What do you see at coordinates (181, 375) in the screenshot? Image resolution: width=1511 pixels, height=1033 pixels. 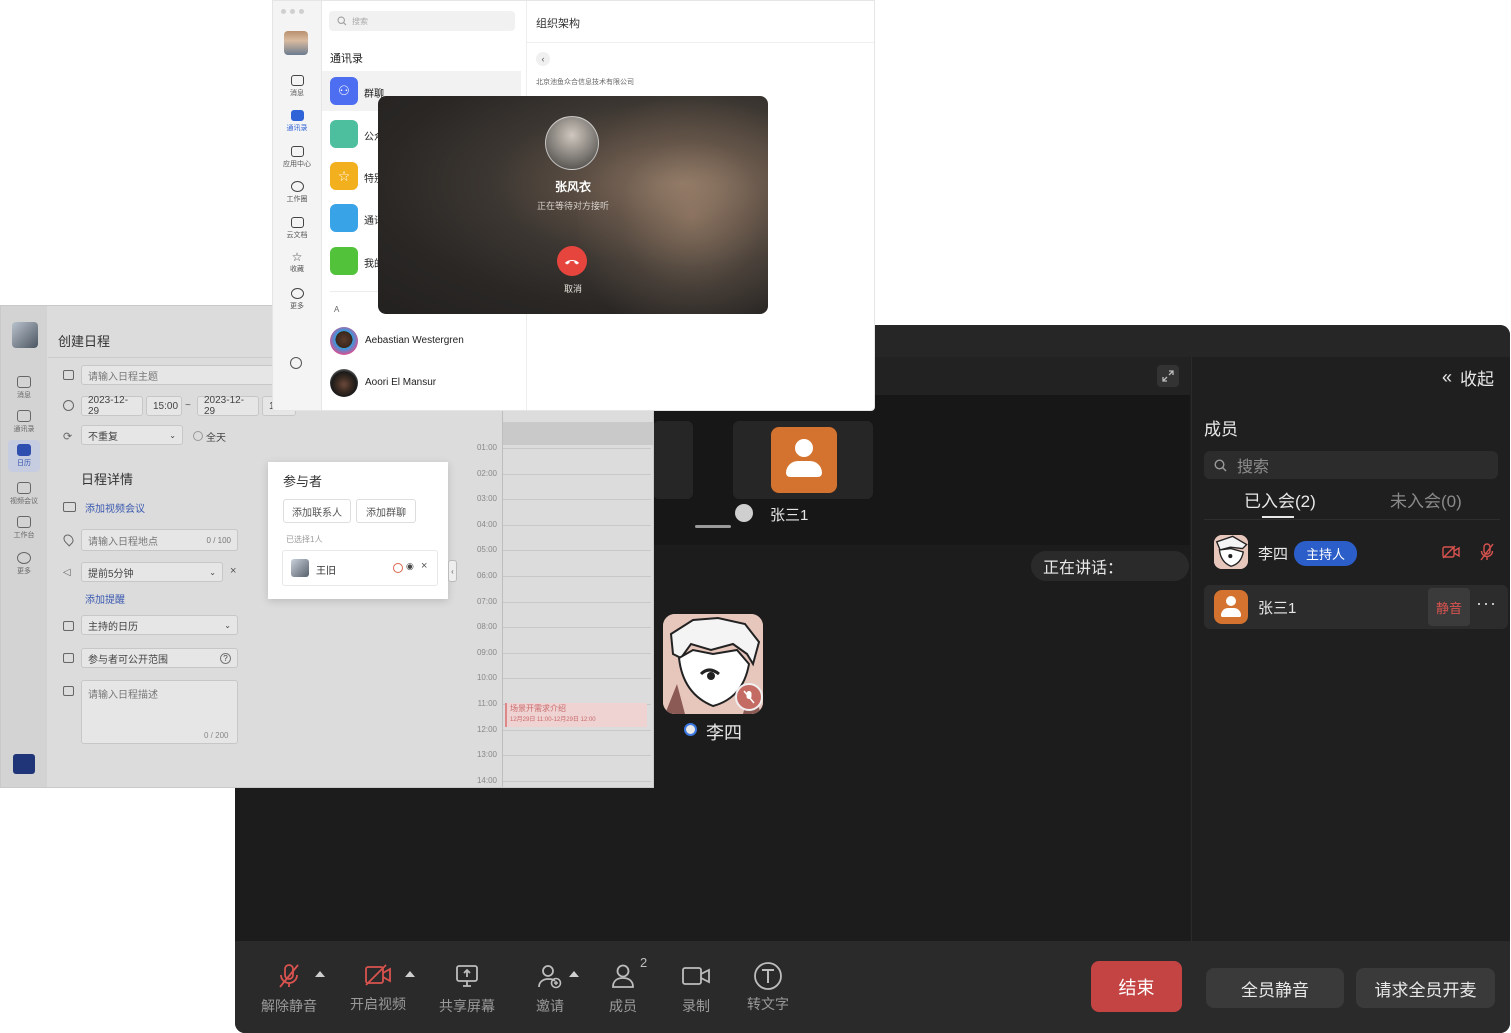 I see `event-title-input: 请输入日程主题` at bounding box center [181, 375].